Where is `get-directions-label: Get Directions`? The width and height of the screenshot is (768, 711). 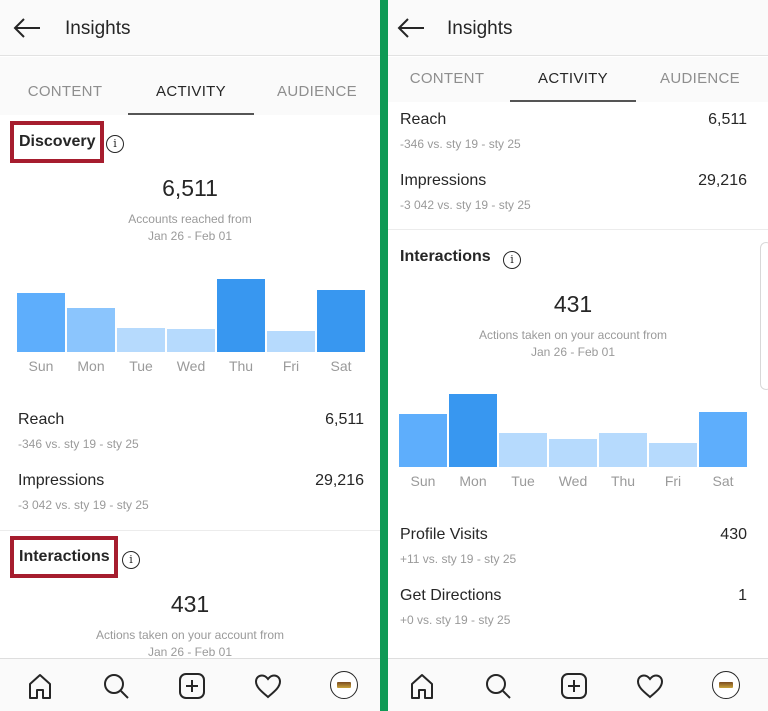
get-directions-label: Get Directions is located at coordinates (451, 595).